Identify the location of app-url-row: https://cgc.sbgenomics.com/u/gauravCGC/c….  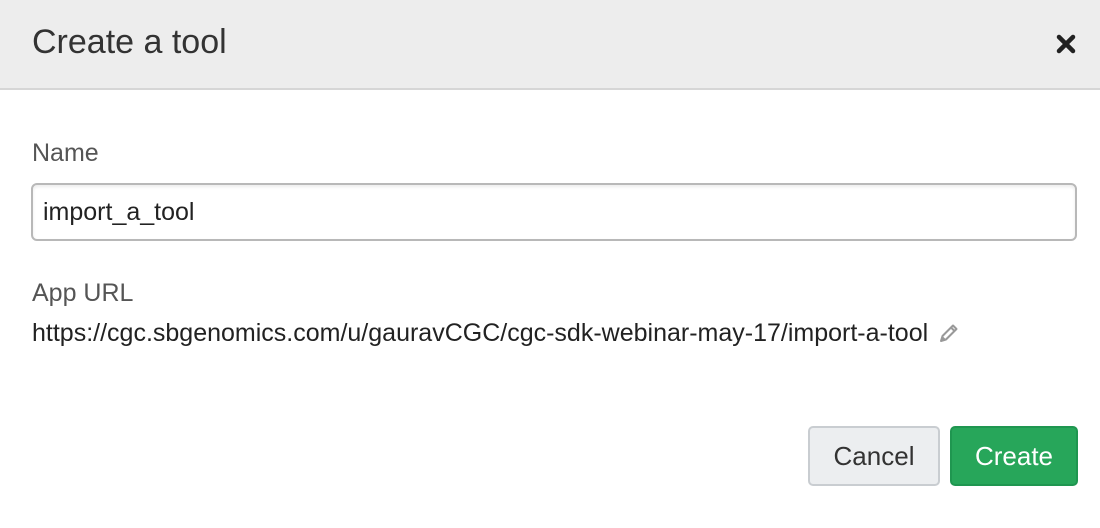
(496, 333).